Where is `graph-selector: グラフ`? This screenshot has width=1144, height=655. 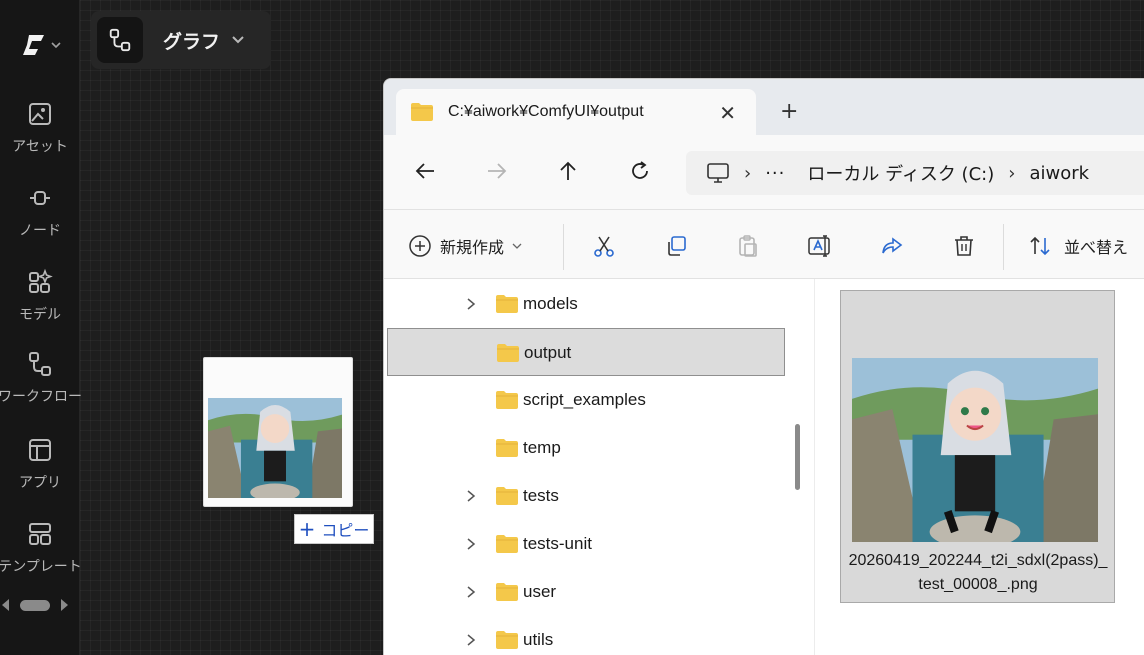
graph-selector: グラフ is located at coordinates (181, 40).